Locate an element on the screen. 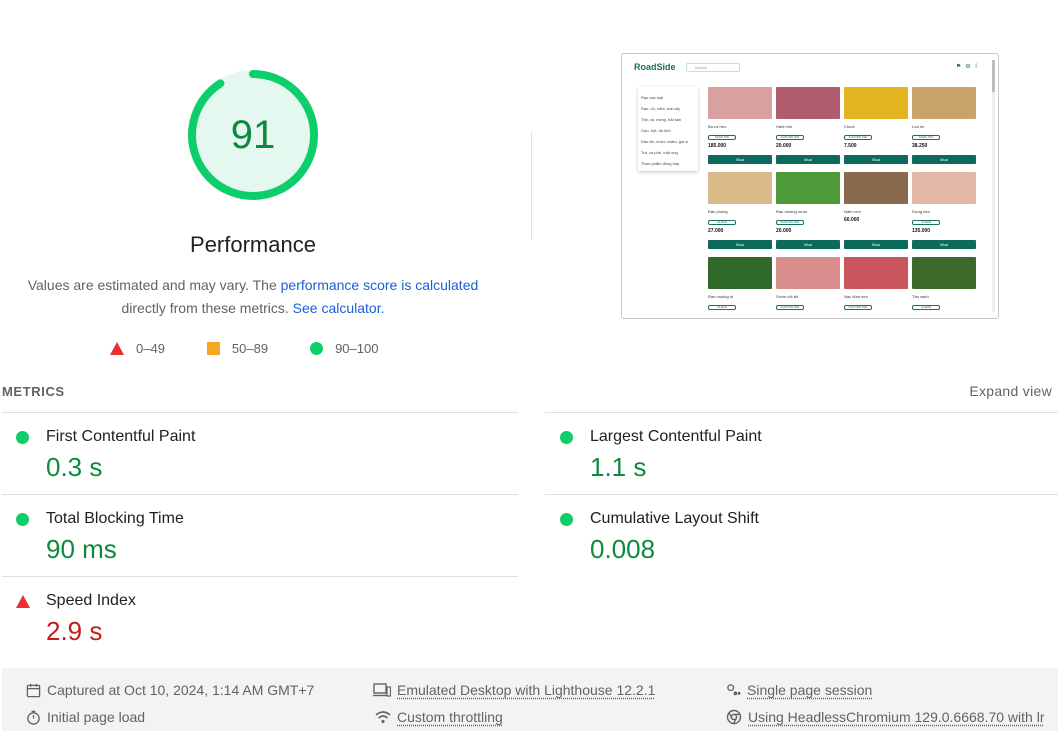  average-square-icon is located at coordinates (213, 348).